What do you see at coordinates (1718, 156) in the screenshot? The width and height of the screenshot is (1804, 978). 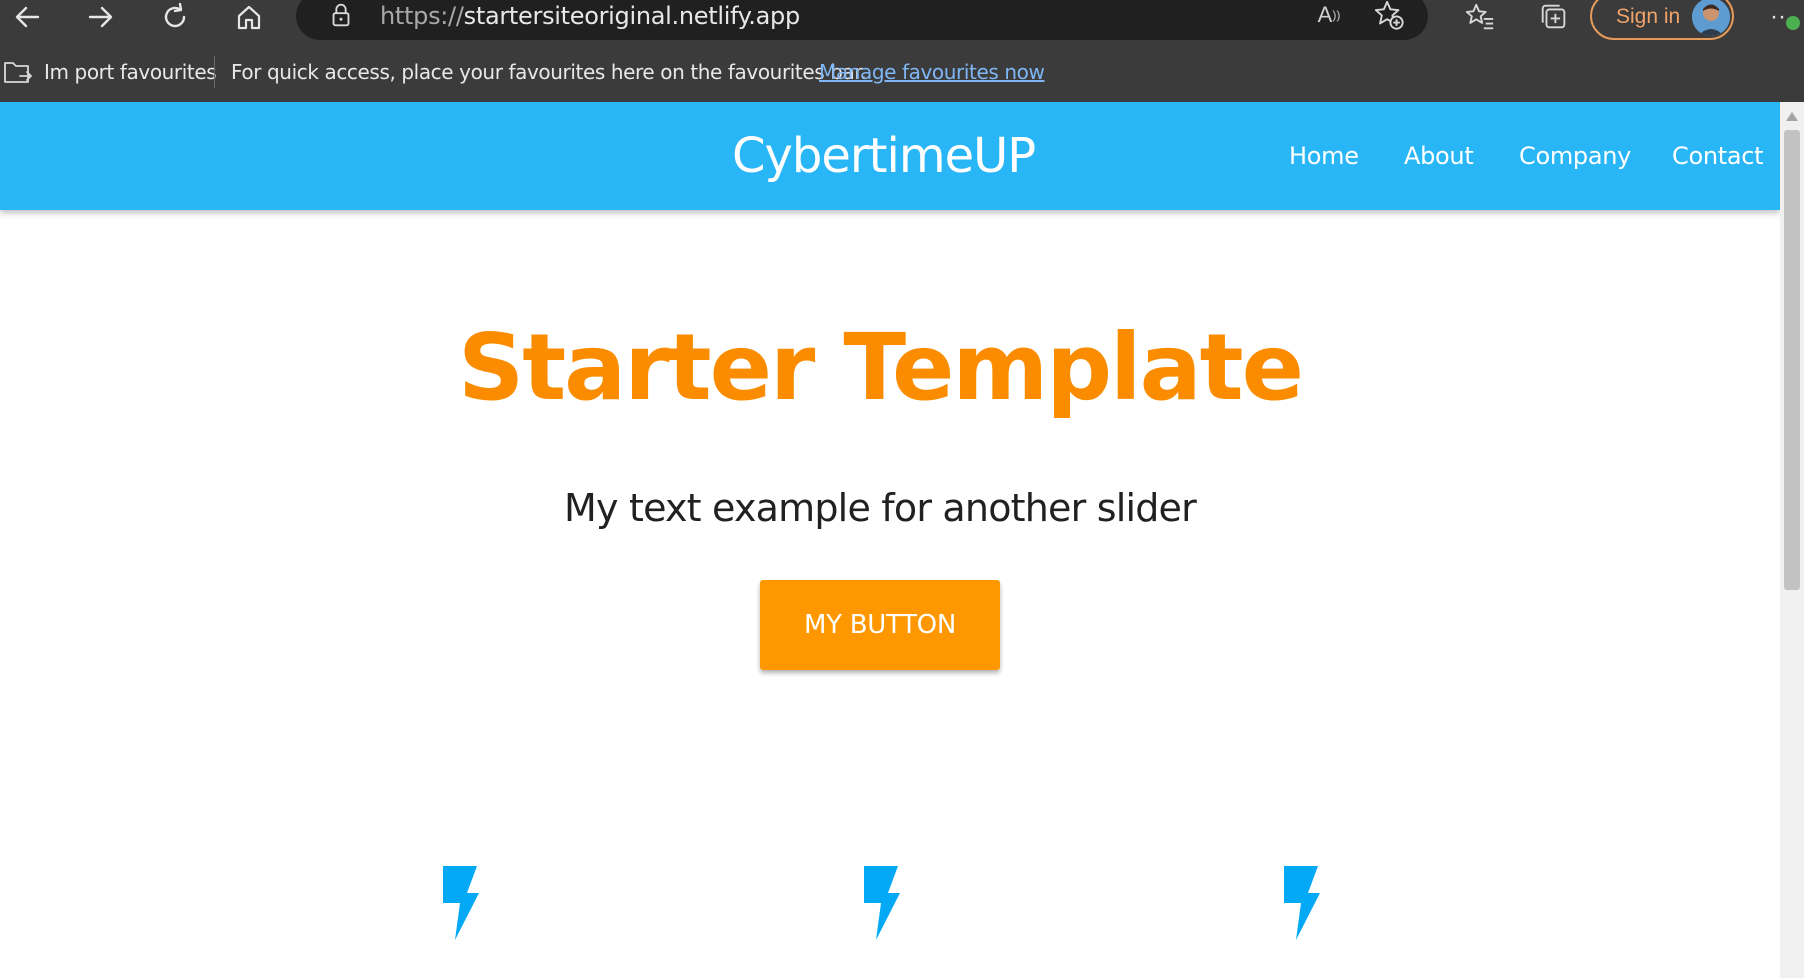 I see `nav-link-contact: Contact` at bounding box center [1718, 156].